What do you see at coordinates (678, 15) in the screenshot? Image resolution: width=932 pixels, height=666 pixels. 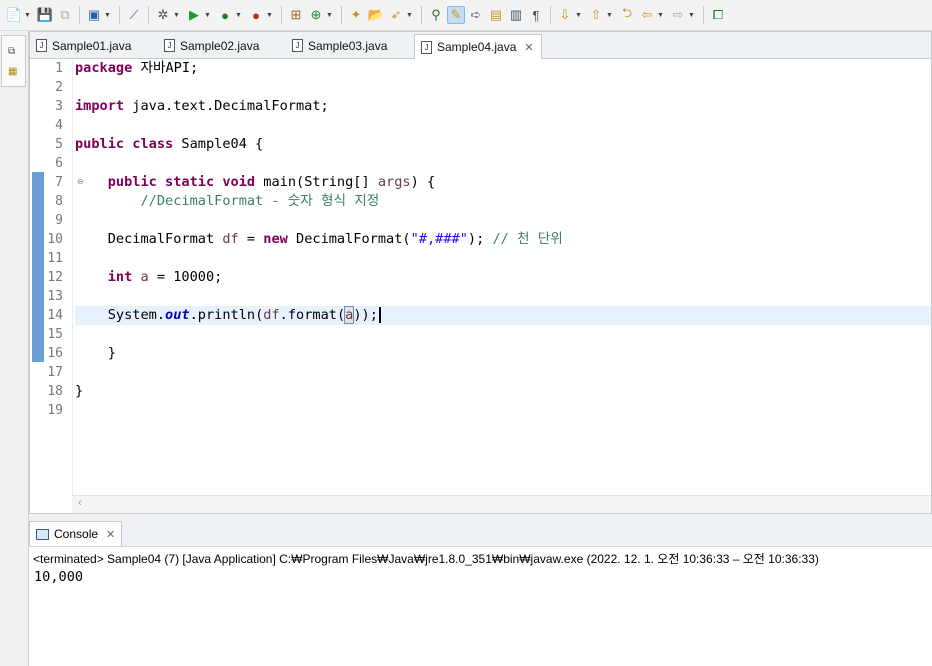 I see `forward-icon: ⇨` at bounding box center [678, 15].